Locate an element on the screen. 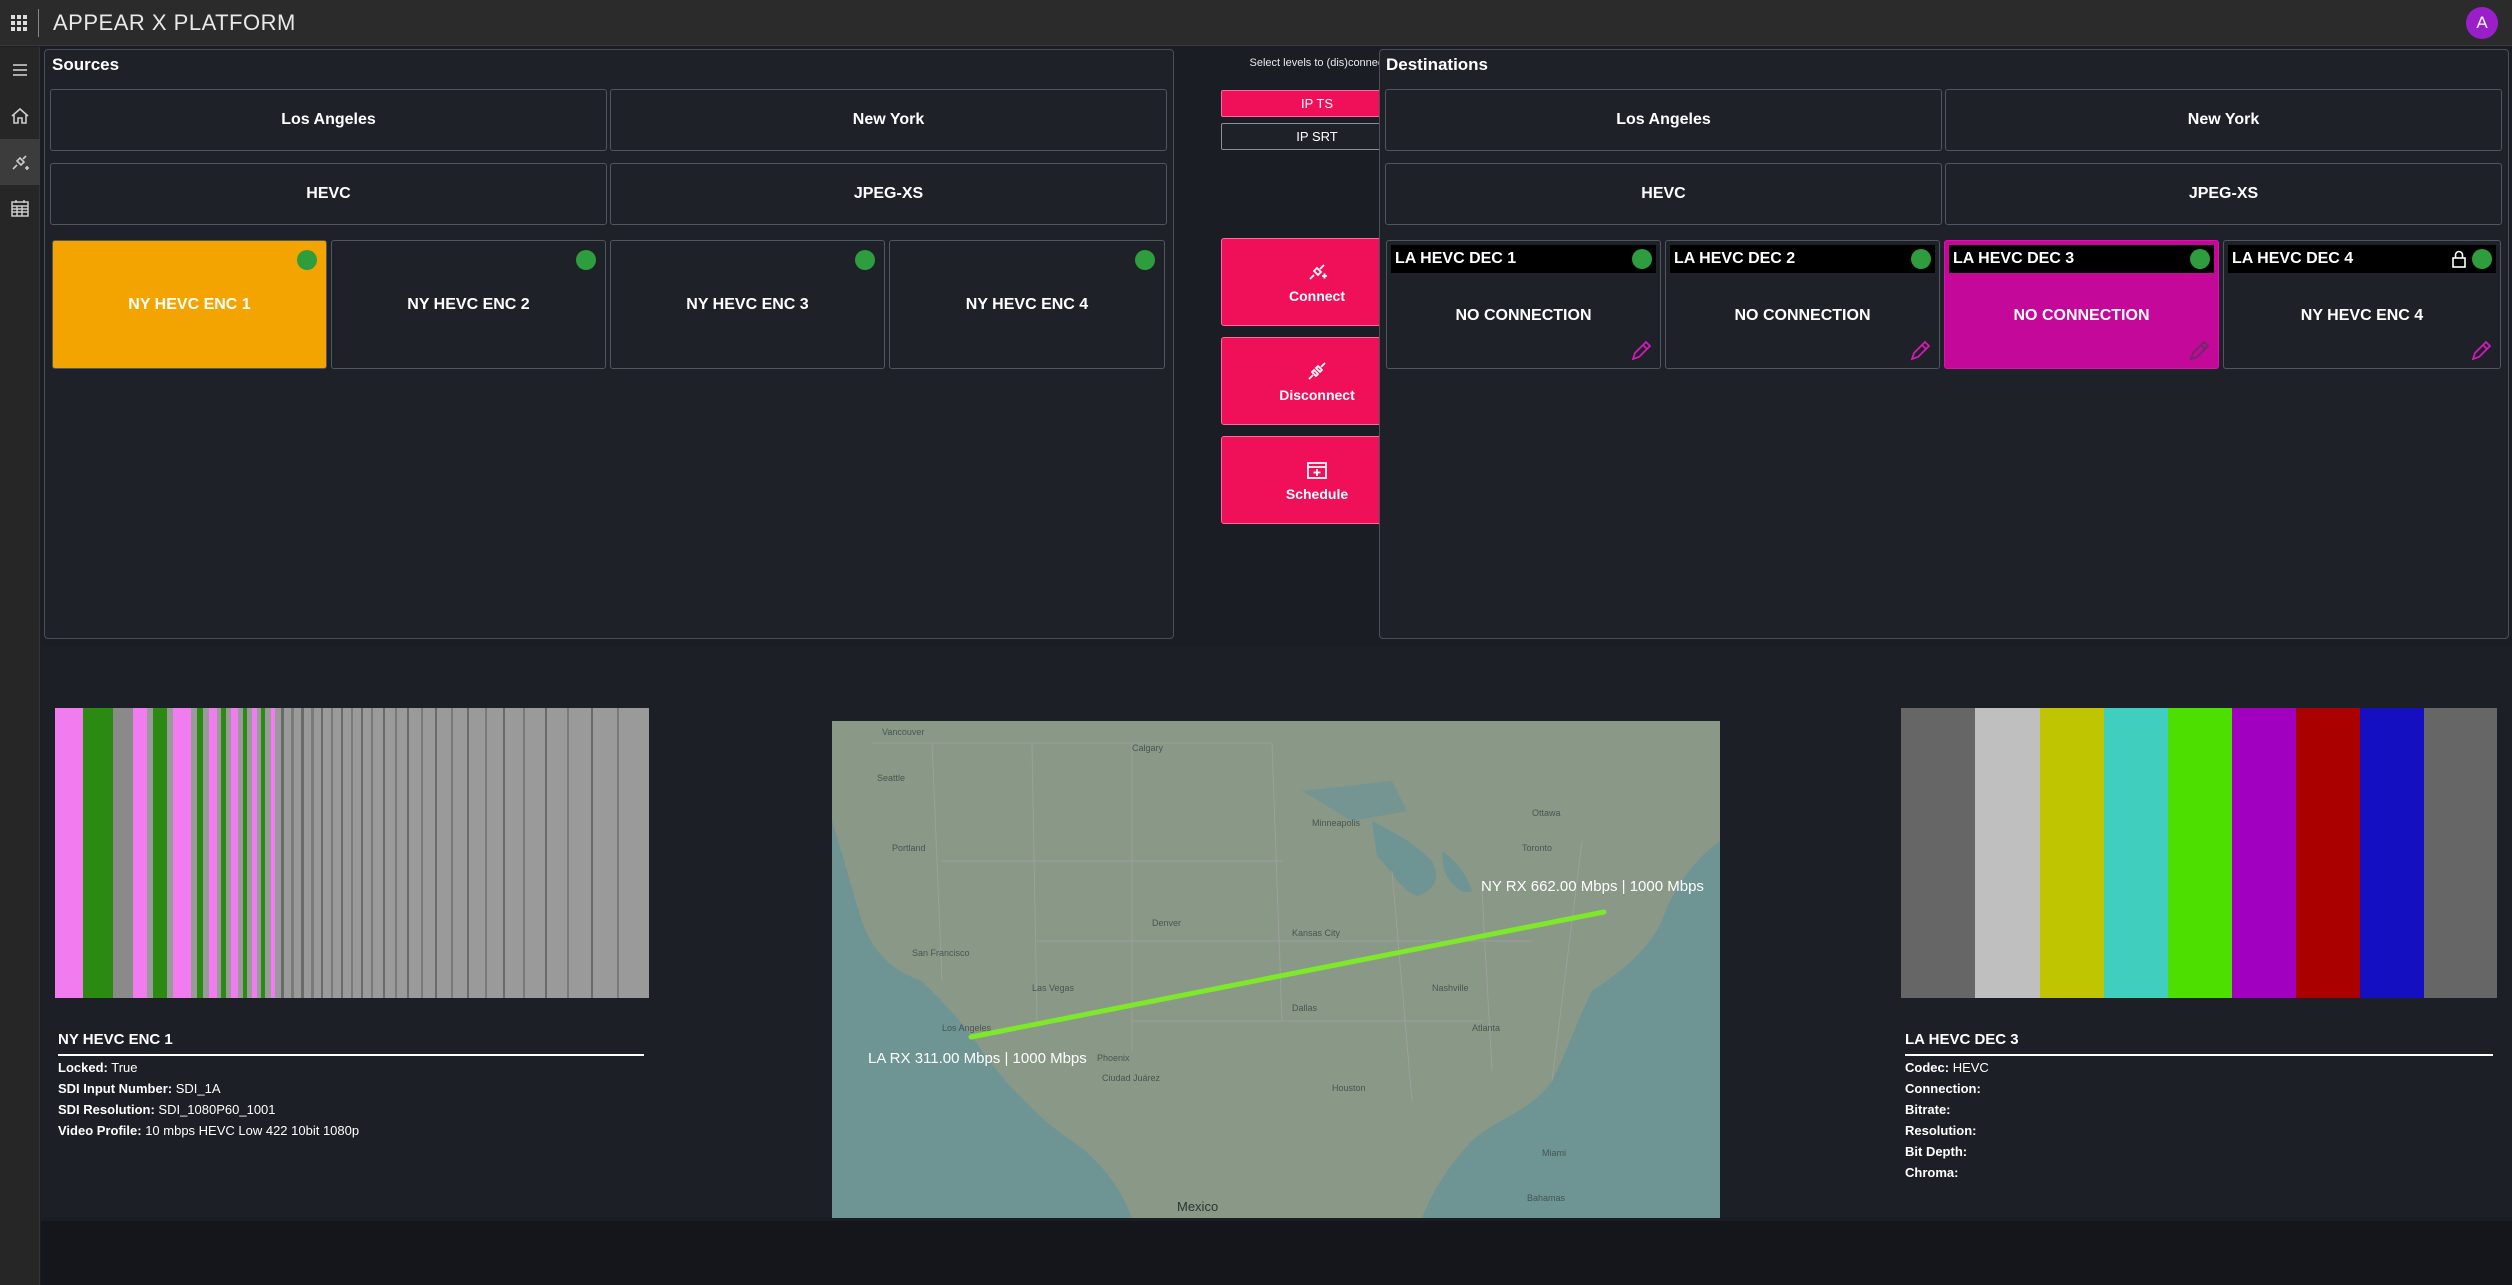 The image size is (2512, 1285). destination-tile: LA HEVC DEC 1 NO CONNECTION is located at coordinates (1523, 304).